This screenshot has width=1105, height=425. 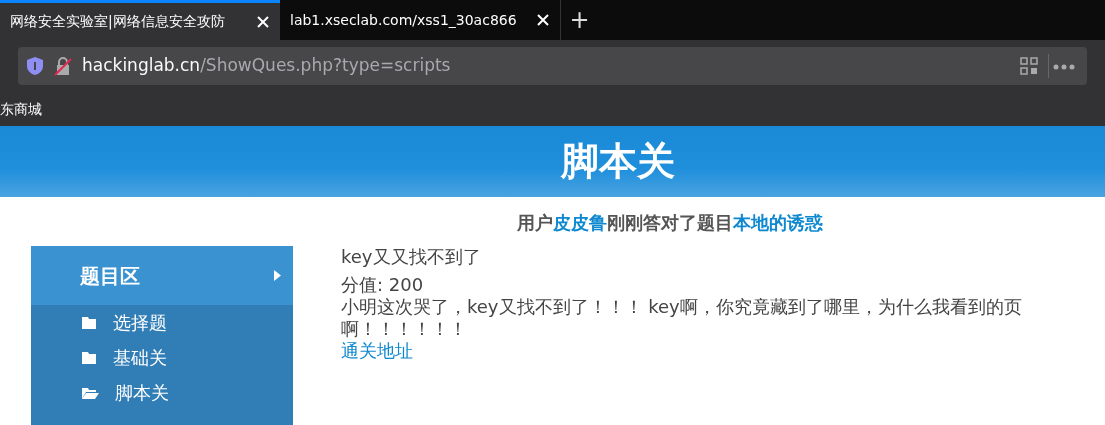 I want to click on sidebar-item: 脚本关, so click(x=162, y=392).